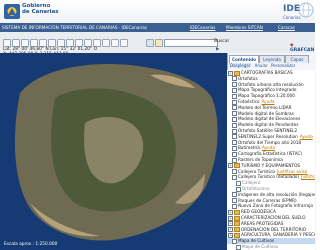 This screenshot has width=320, height=250. Describe the element at coordinates (240, 65) in the screenshot. I see `desplegar-button: Desplegar` at that location.